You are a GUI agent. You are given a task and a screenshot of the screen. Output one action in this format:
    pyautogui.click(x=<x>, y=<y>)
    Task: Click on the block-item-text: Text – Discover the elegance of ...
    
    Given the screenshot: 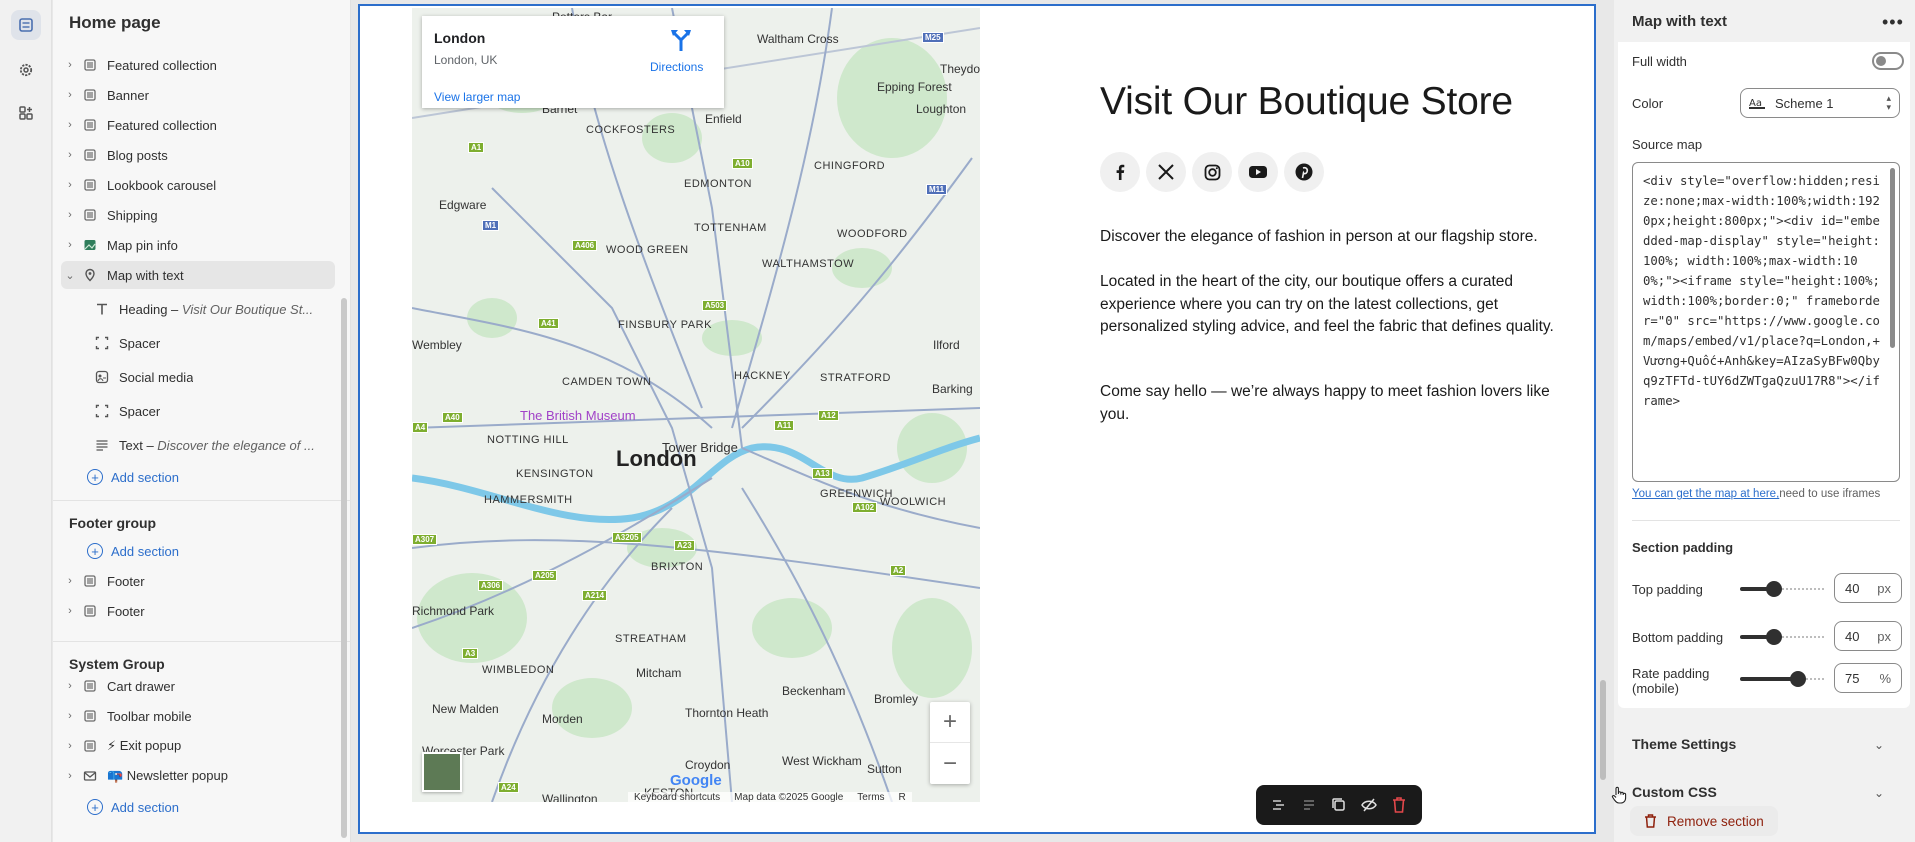 What is the action you would take?
    pyautogui.click(x=213, y=445)
    